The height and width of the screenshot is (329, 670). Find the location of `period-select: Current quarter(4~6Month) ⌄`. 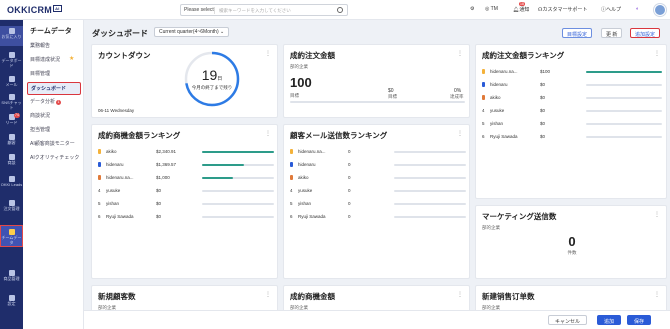

period-select: Current quarter(4~6Month) ⌄ is located at coordinates (192, 32).